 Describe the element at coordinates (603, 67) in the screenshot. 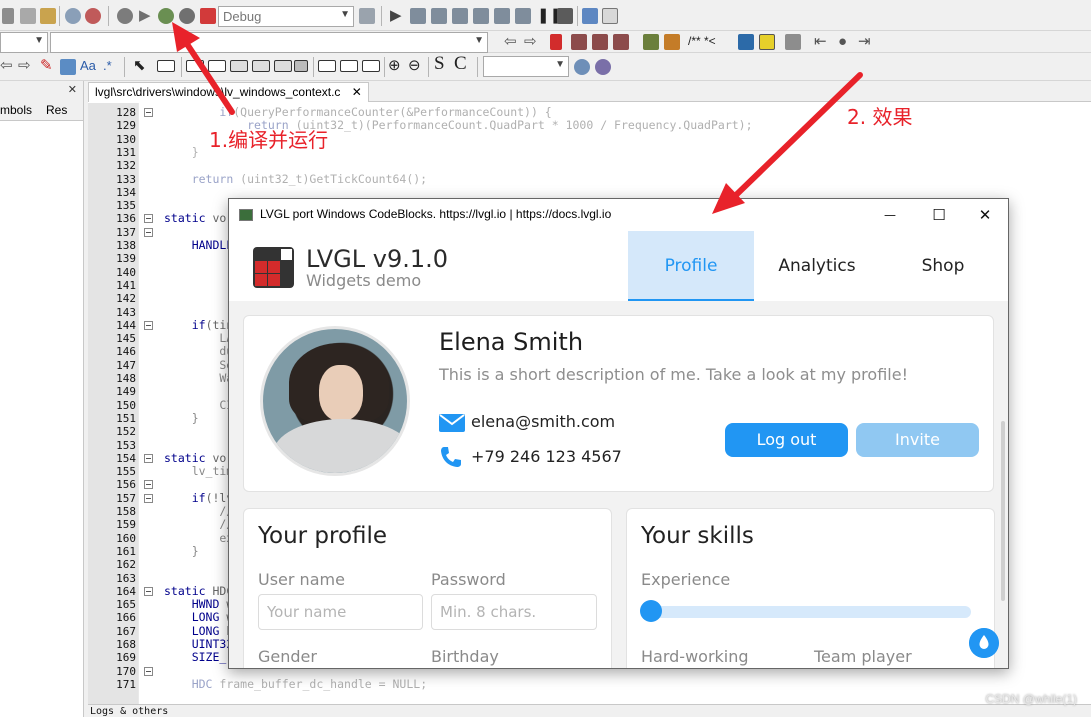

I see `tools-icon` at that location.